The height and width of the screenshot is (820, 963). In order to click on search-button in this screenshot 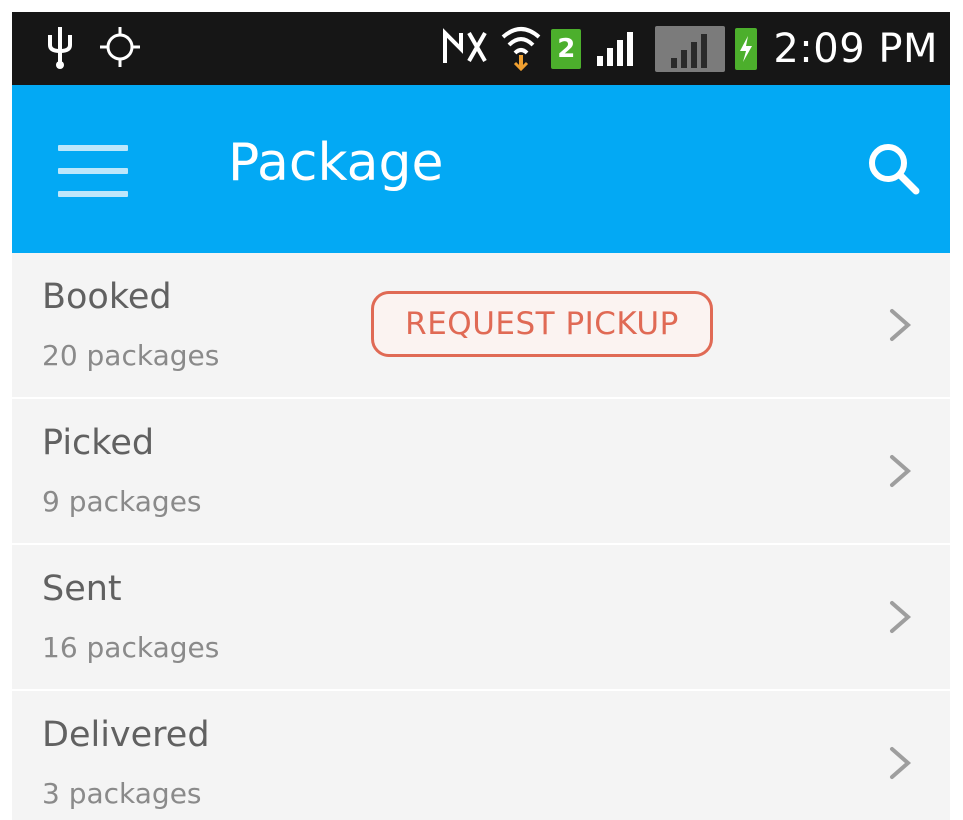, I will do `click(894, 169)`.